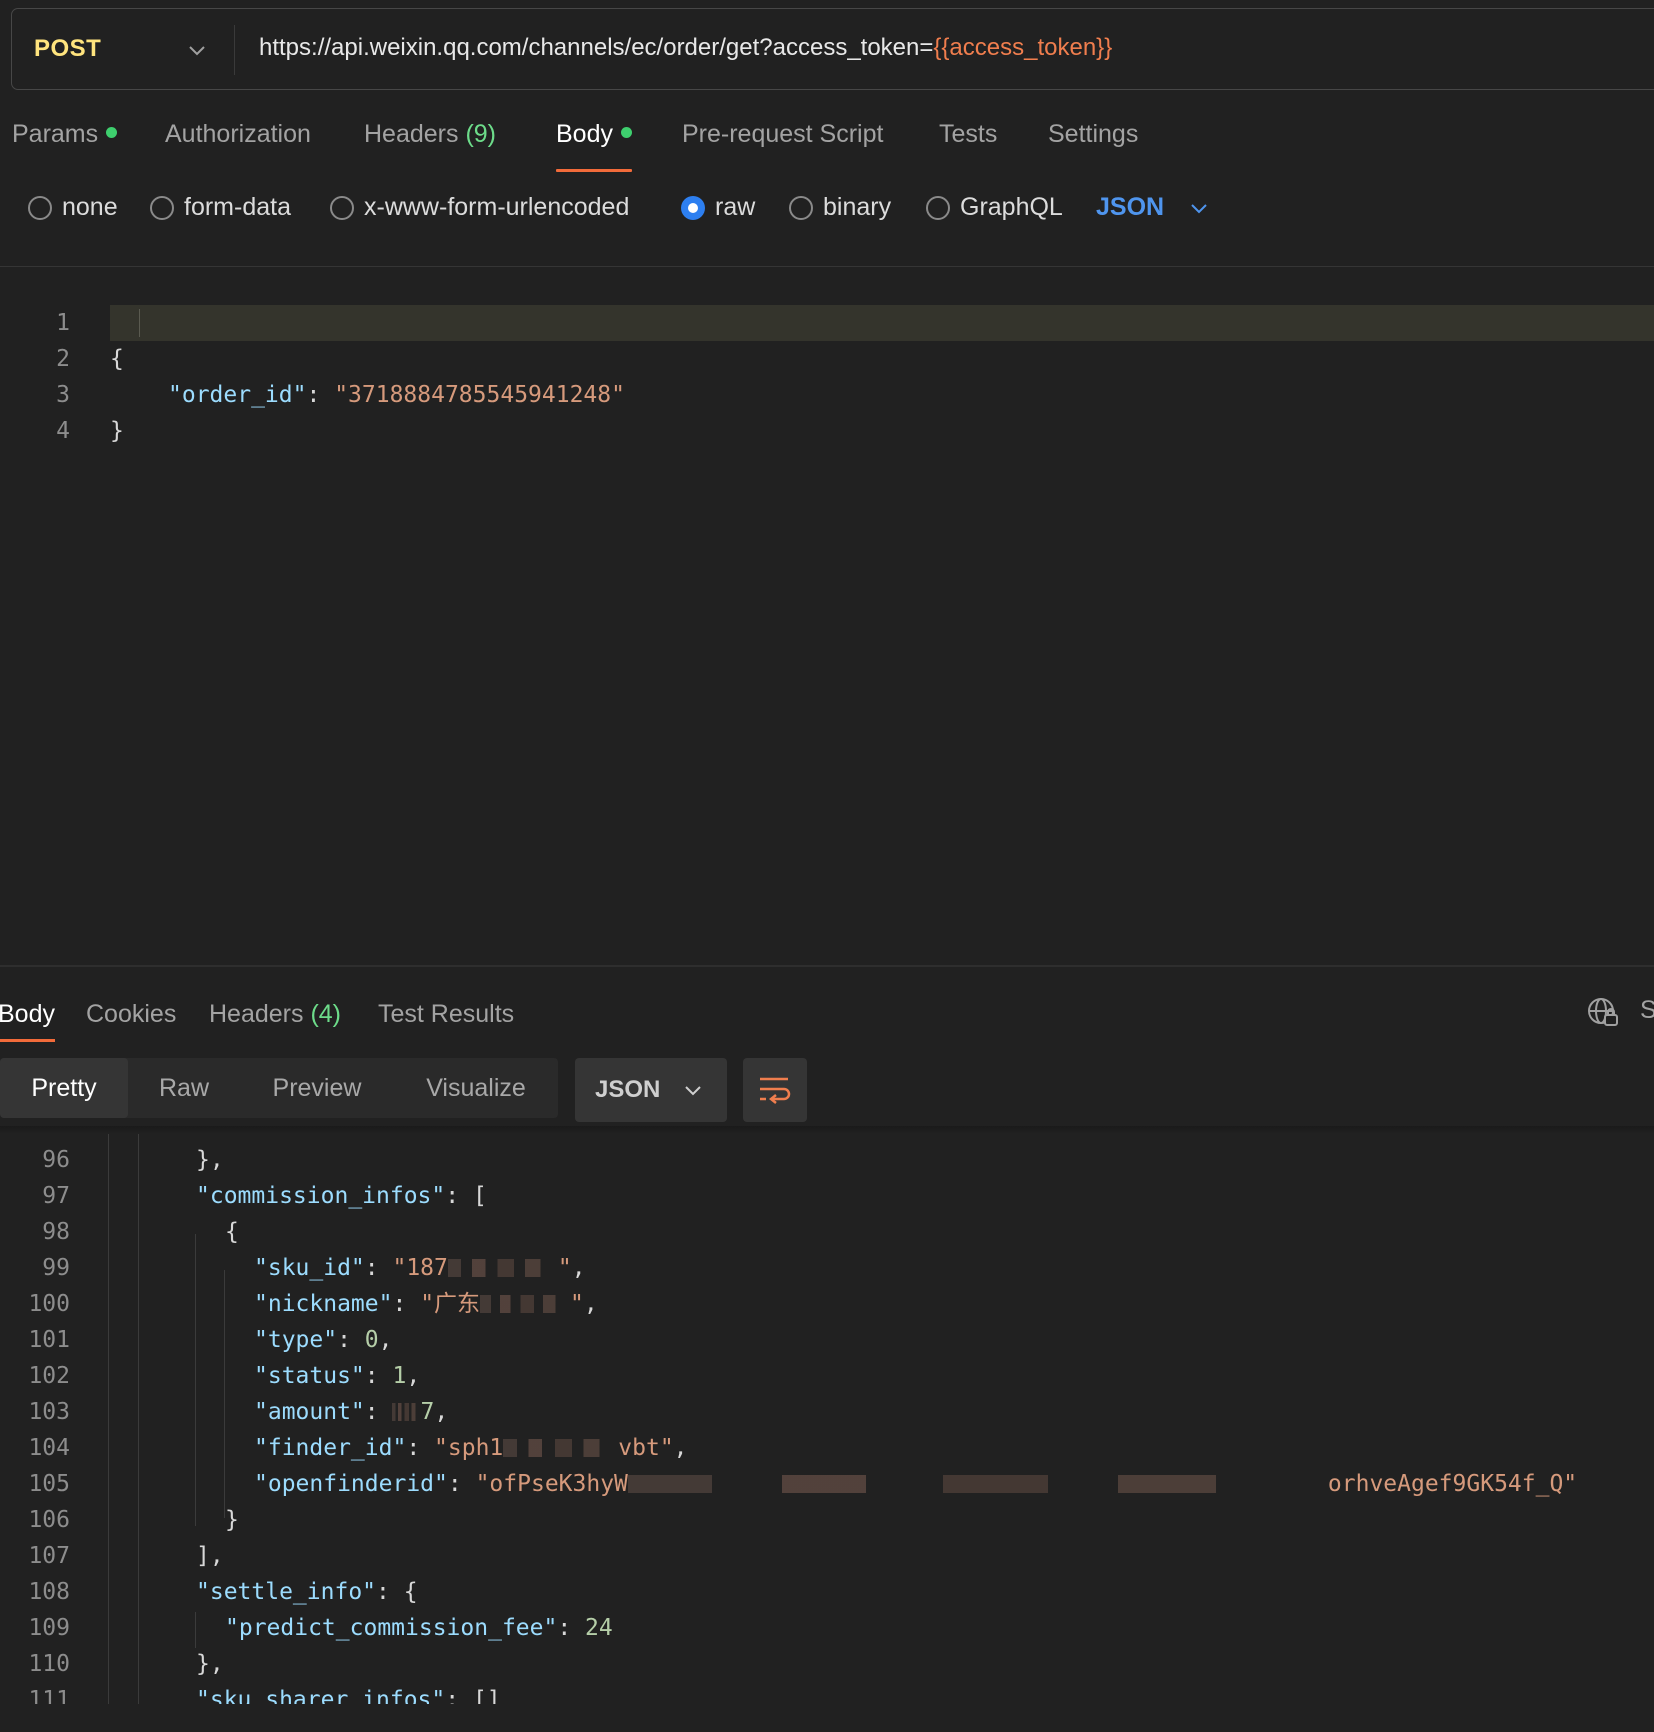 This screenshot has height=1732, width=1654. I want to click on json-key: "nickname", so click(323, 1304).